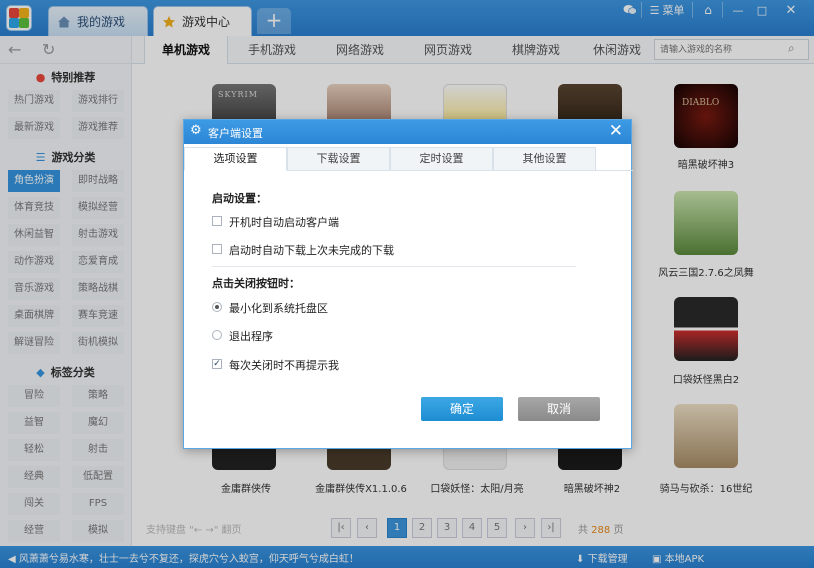 This screenshot has height=568, width=814. What do you see at coordinates (256, 283) in the screenshot?
I see `close-heading: 点击关闭按钮时：` at bounding box center [256, 283].